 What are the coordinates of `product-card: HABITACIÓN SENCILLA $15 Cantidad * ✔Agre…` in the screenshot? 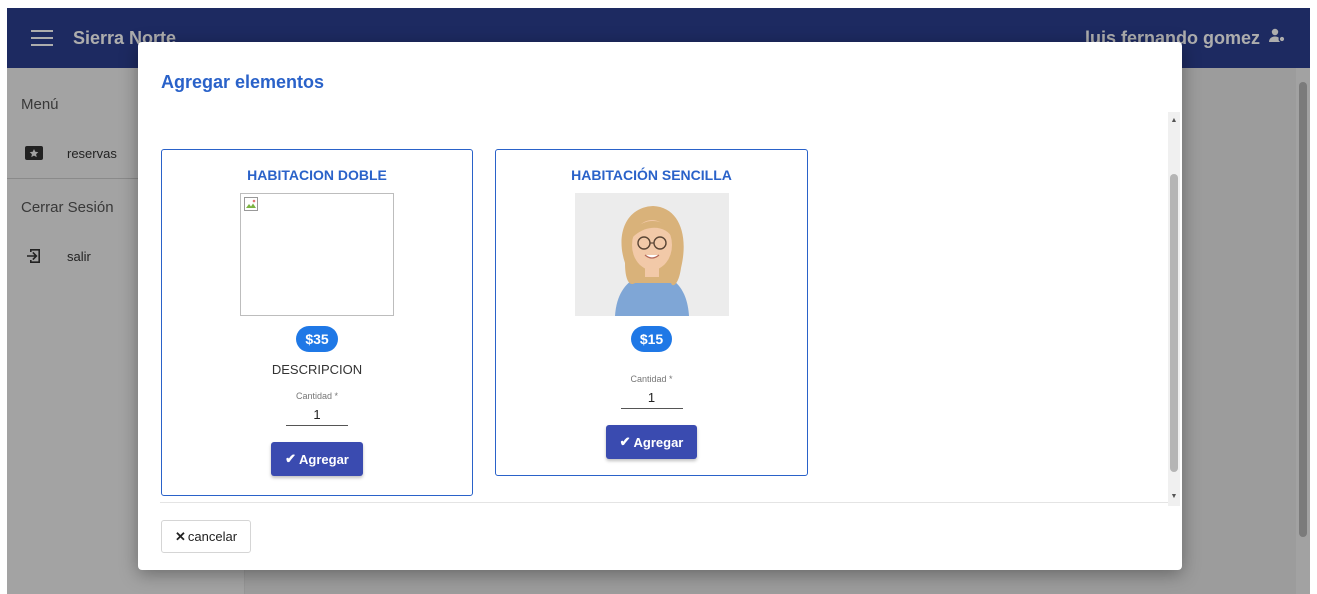 It's located at (651, 312).